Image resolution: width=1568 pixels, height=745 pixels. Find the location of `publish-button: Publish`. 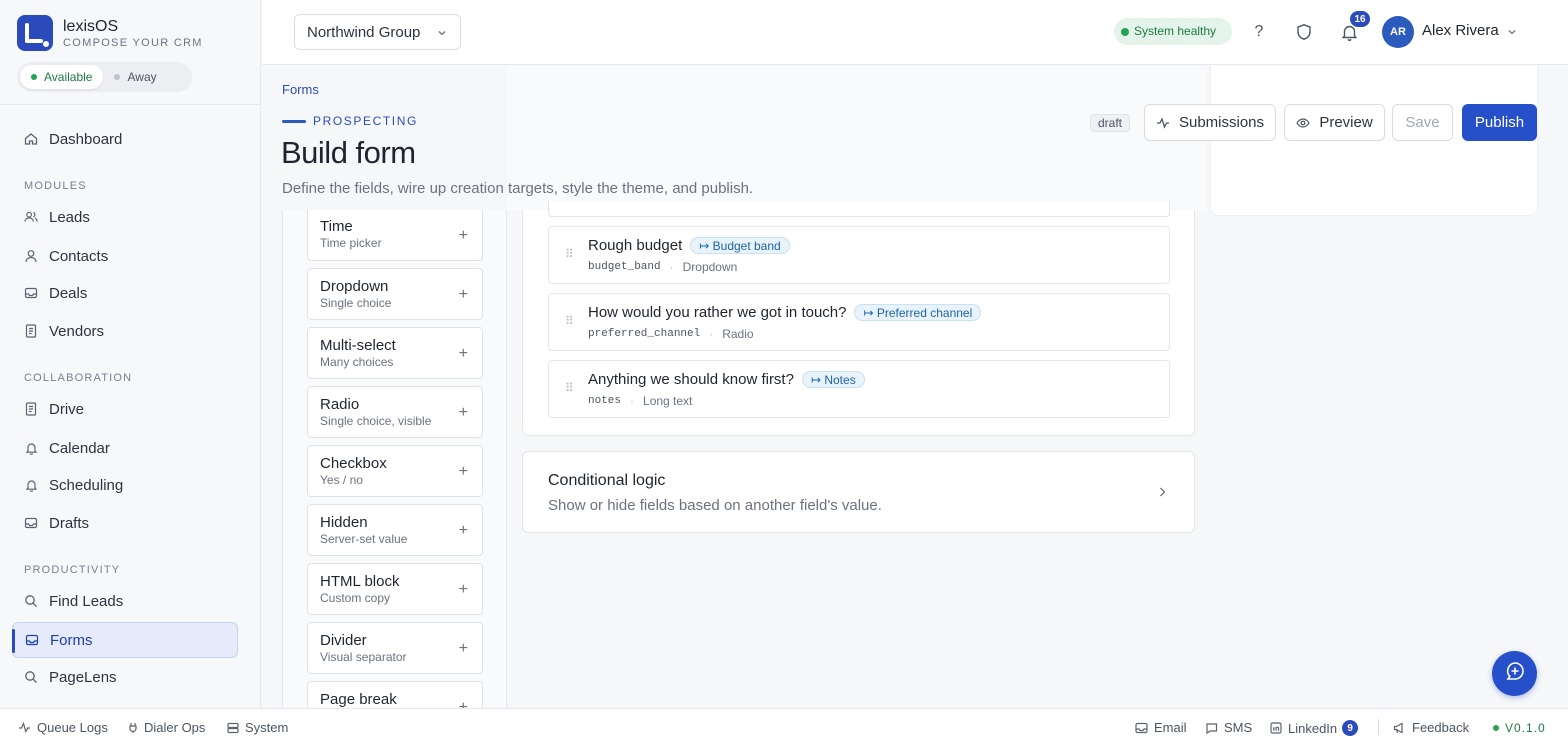

publish-button: Publish is located at coordinates (1499, 122).